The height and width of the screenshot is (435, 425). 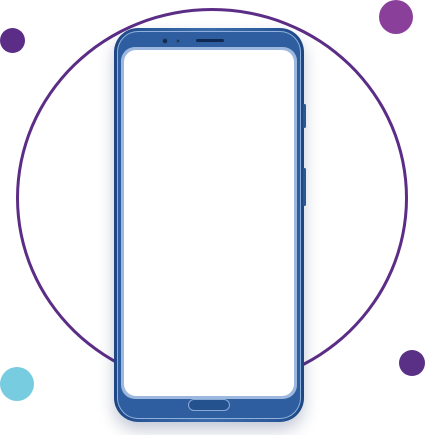 What do you see at coordinates (178, 41) in the screenshot?
I see `sensor-icon` at bounding box center [178, 41].